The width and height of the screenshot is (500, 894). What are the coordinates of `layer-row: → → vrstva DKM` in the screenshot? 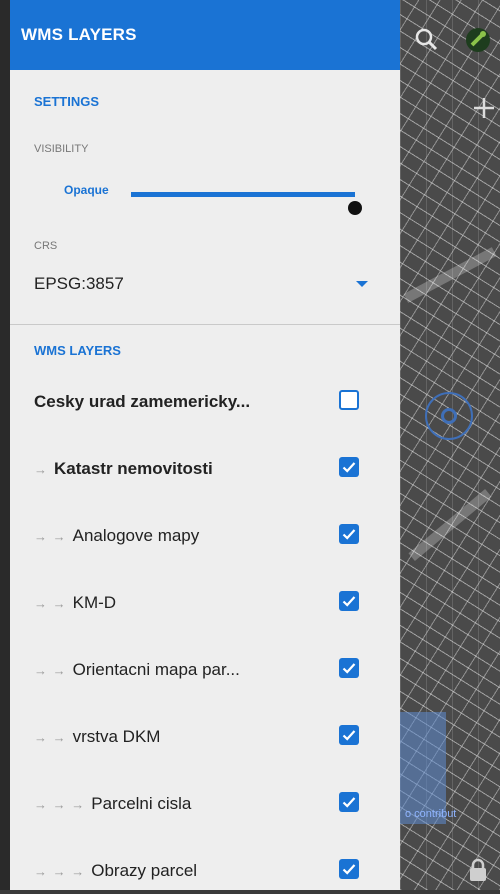 It's located at (205, 738).